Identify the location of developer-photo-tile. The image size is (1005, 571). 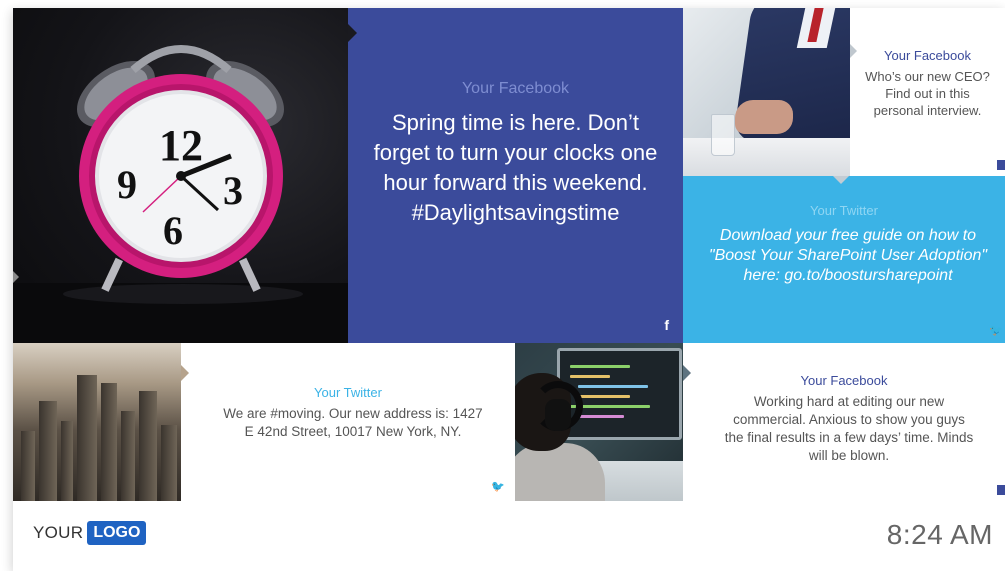
(599, 422).